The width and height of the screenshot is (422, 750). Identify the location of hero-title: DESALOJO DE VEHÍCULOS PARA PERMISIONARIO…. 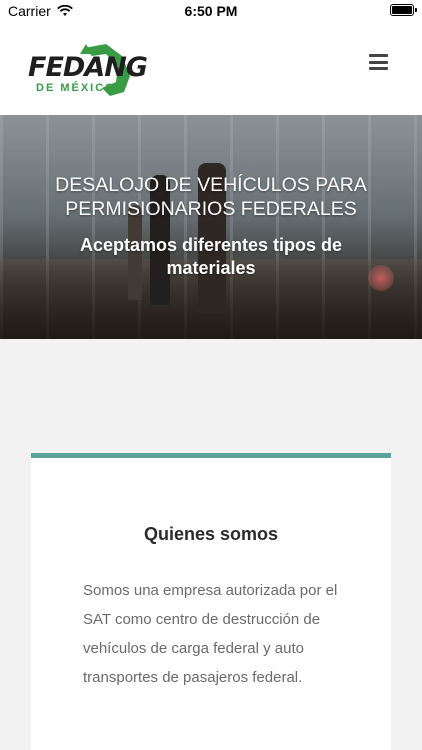
(211, 197).